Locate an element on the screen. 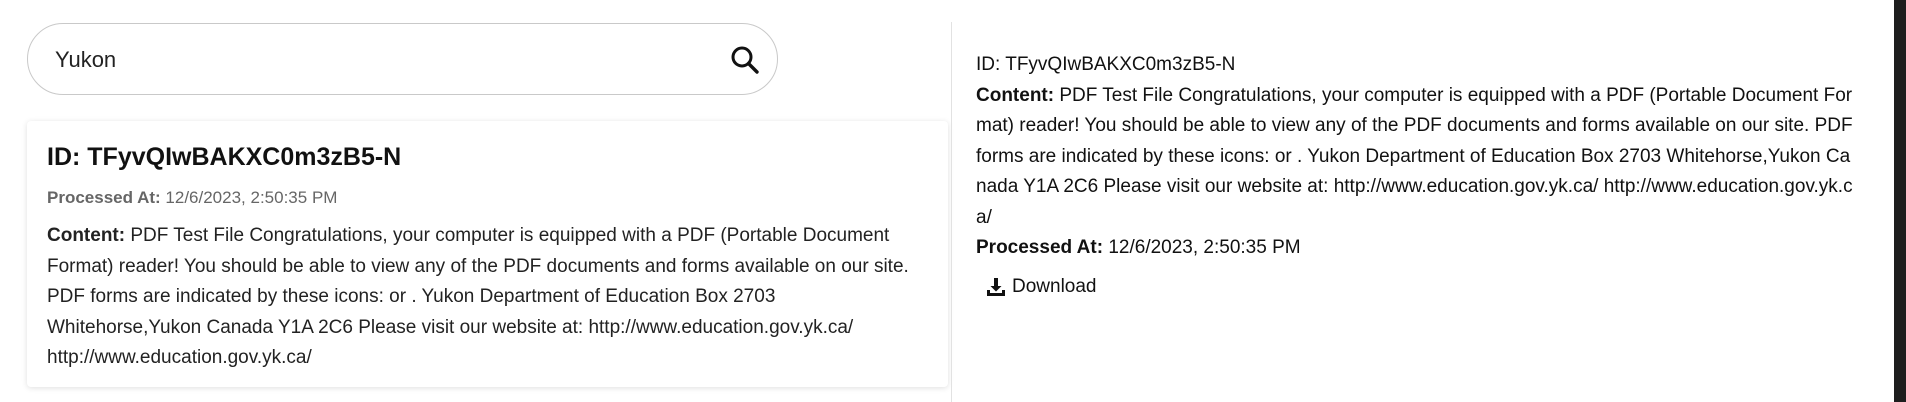 The image size is (1906, 402). search-bar is located at coordinates (402, 59).